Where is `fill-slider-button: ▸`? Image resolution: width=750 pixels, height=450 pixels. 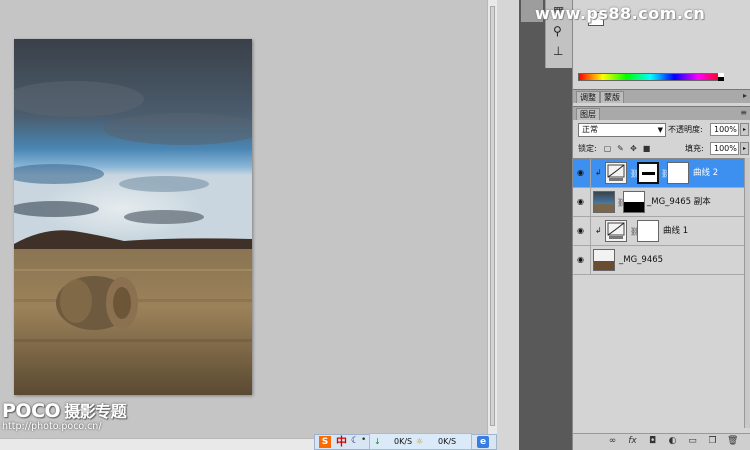 fill-slider-button: ▸ is located at coordinates (744, 148).